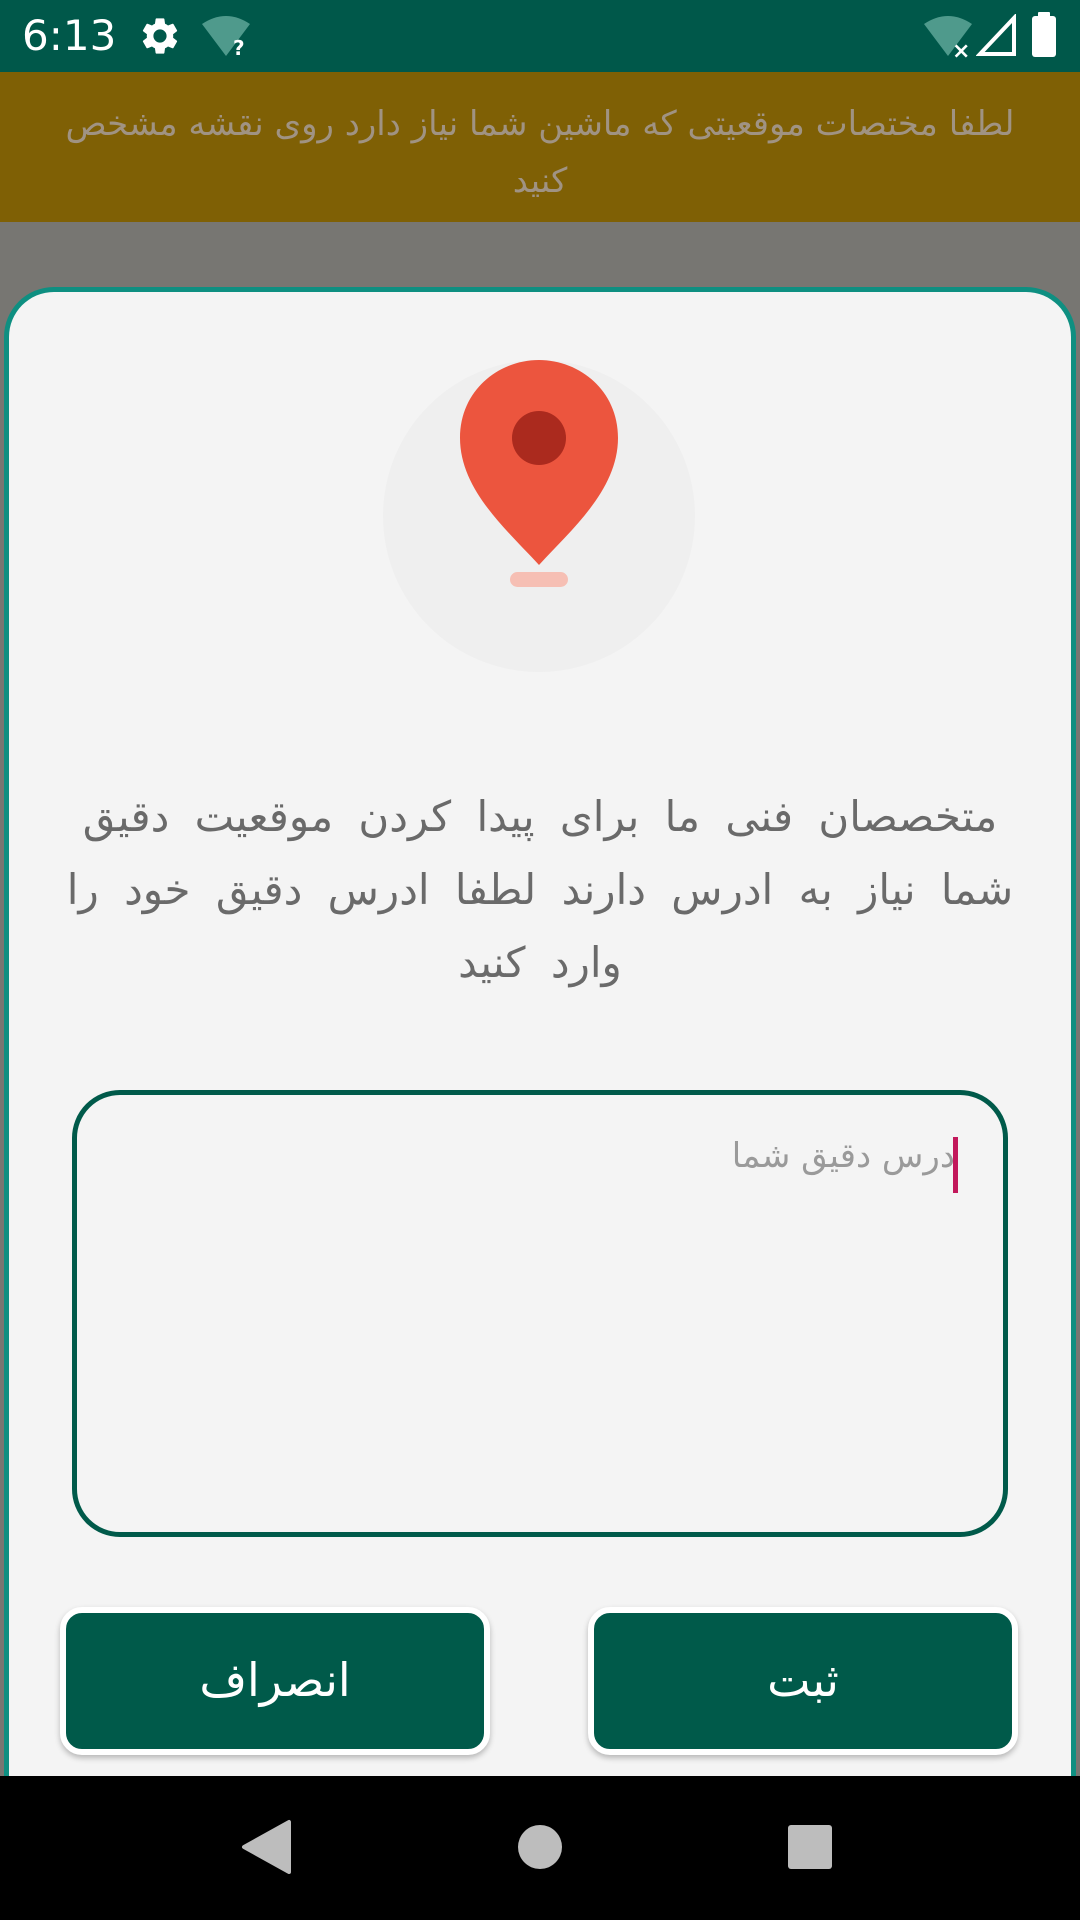  I want to click on wifi-question-icon: ?, so click(226, 38).